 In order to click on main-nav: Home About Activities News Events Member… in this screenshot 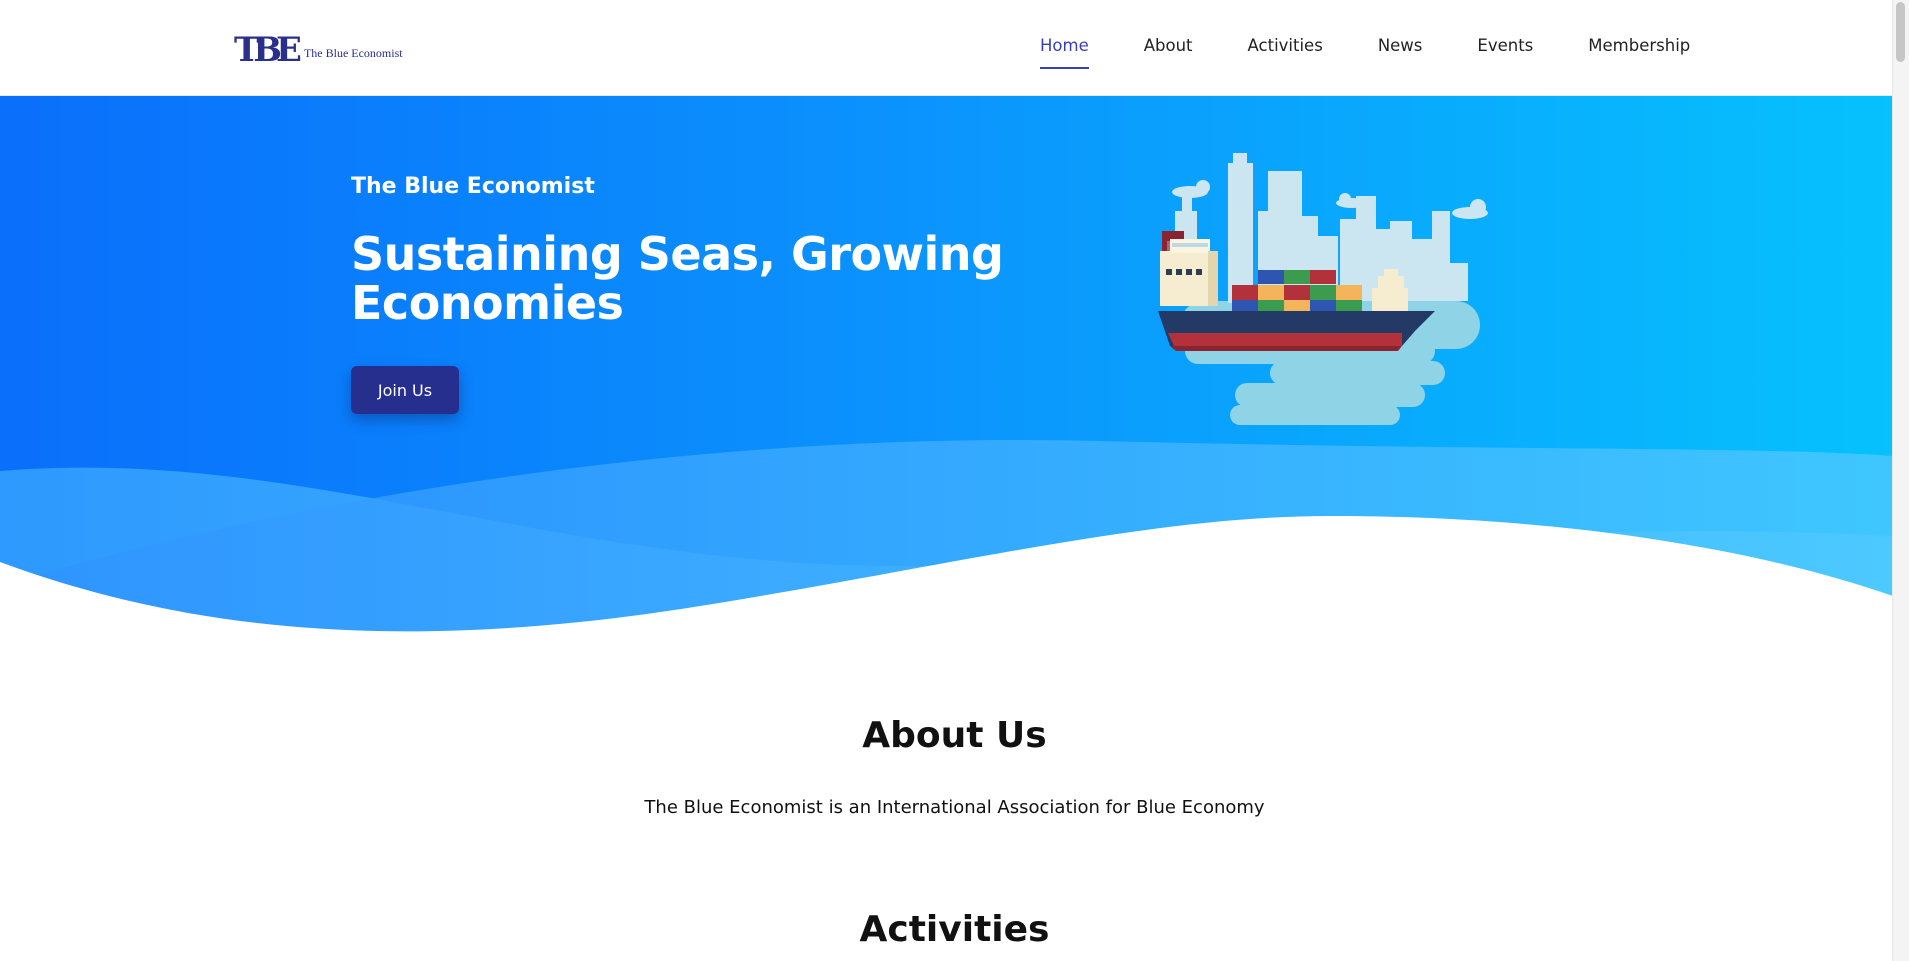, I will do `click(1365, 52)`.